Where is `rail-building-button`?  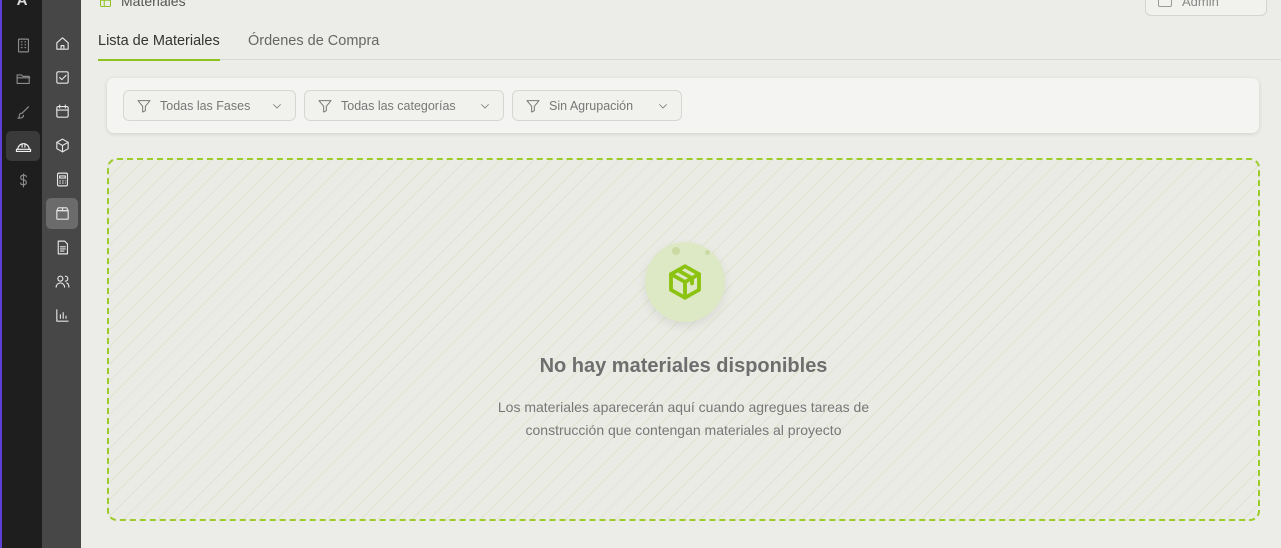 rail-building-button is located at coordinates (23, 45).